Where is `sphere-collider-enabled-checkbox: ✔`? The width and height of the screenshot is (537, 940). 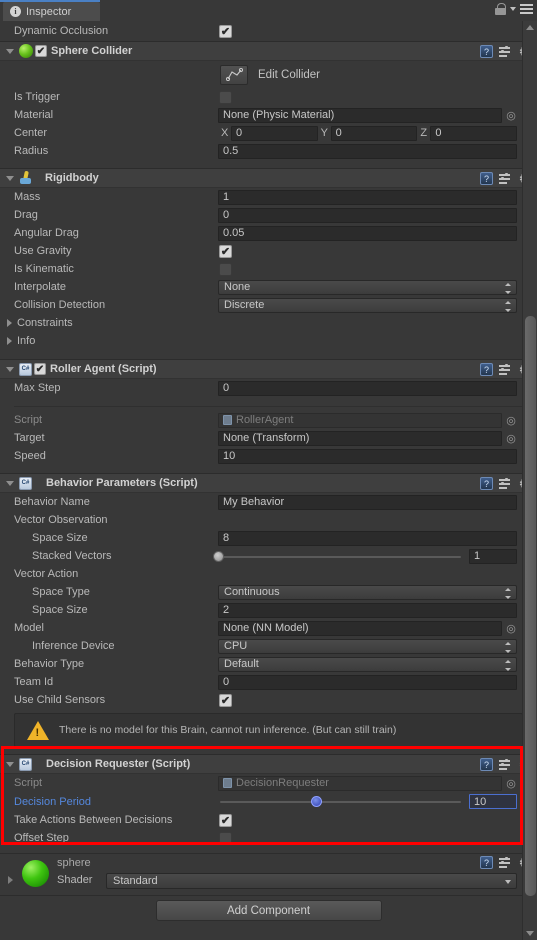
sphere-collider-enabled-checkbox: ✔ is located at coordinates (41, 51).